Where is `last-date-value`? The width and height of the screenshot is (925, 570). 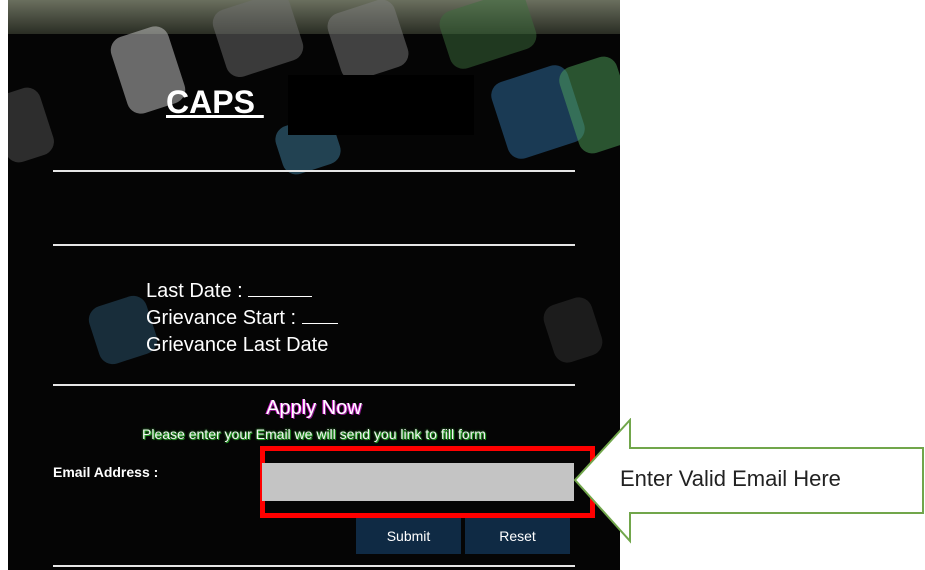
last-date-value is located at coordinates (280, 287).